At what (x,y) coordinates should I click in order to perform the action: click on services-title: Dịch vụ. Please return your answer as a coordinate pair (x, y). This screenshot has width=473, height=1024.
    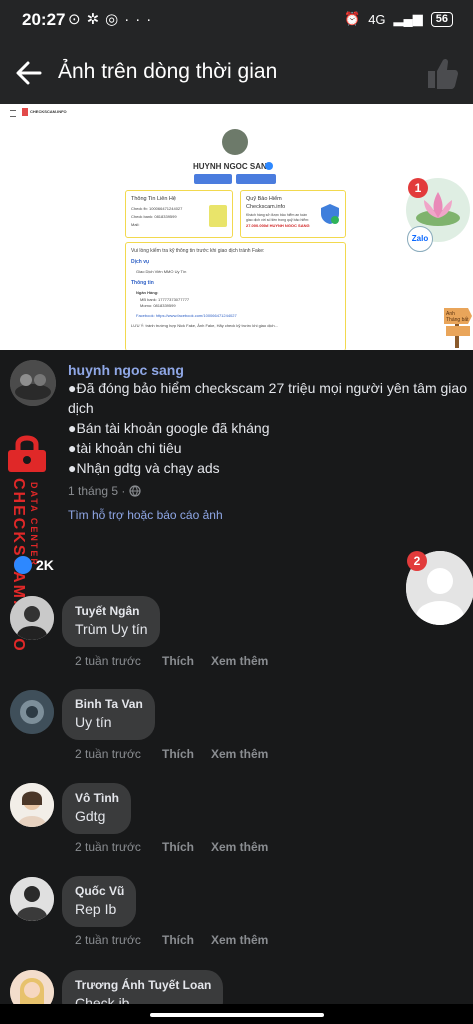
    Looking at the image, I should click on (140, 262).